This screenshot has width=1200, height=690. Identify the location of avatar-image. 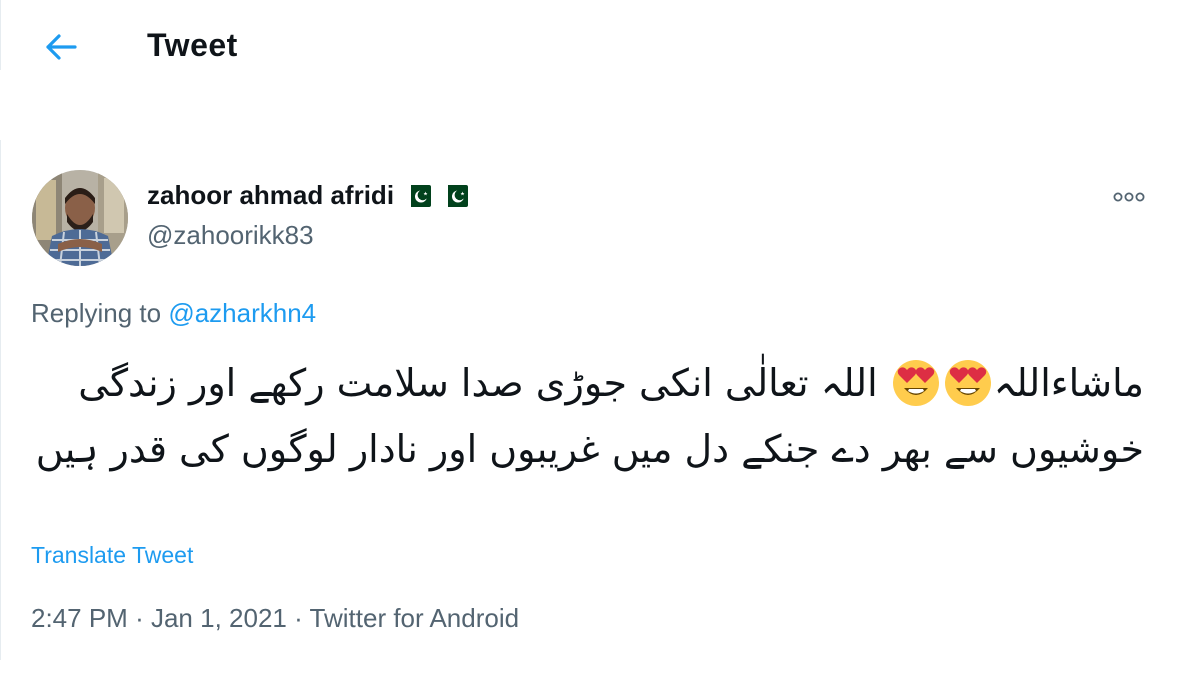
(80, 218).